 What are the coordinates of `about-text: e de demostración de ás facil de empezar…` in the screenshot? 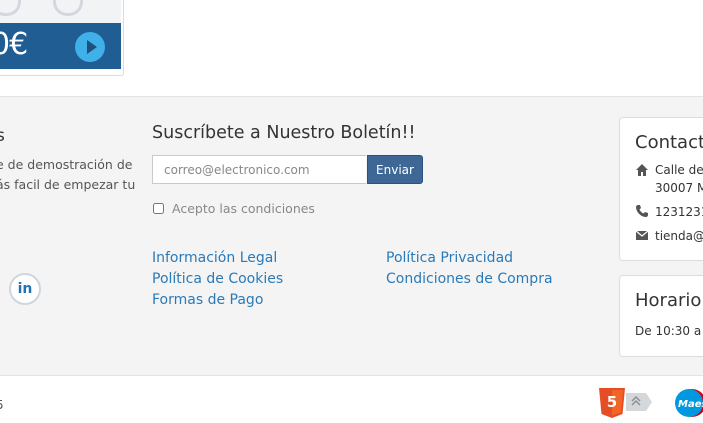 It's located at (67, 175).